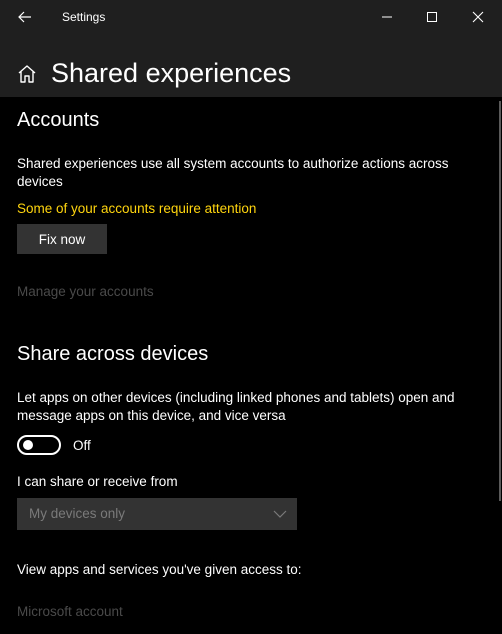 This screenshot has height=634, width=502. What do you see at coordinates (27, 74) in the screenshot?
I see `home-icon` at bounding box center [27, 74].